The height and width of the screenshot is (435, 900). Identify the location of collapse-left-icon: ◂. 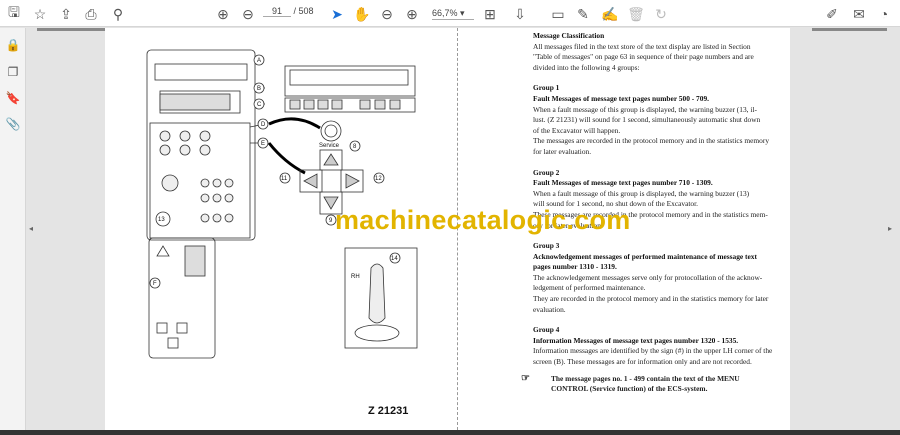
(31, 228).